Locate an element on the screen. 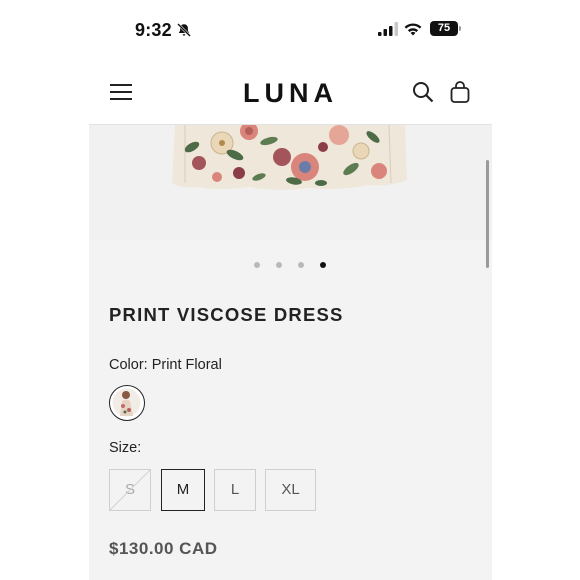 This screenshot has width=580, height=580. product-image is located at coordinates (290, 181).